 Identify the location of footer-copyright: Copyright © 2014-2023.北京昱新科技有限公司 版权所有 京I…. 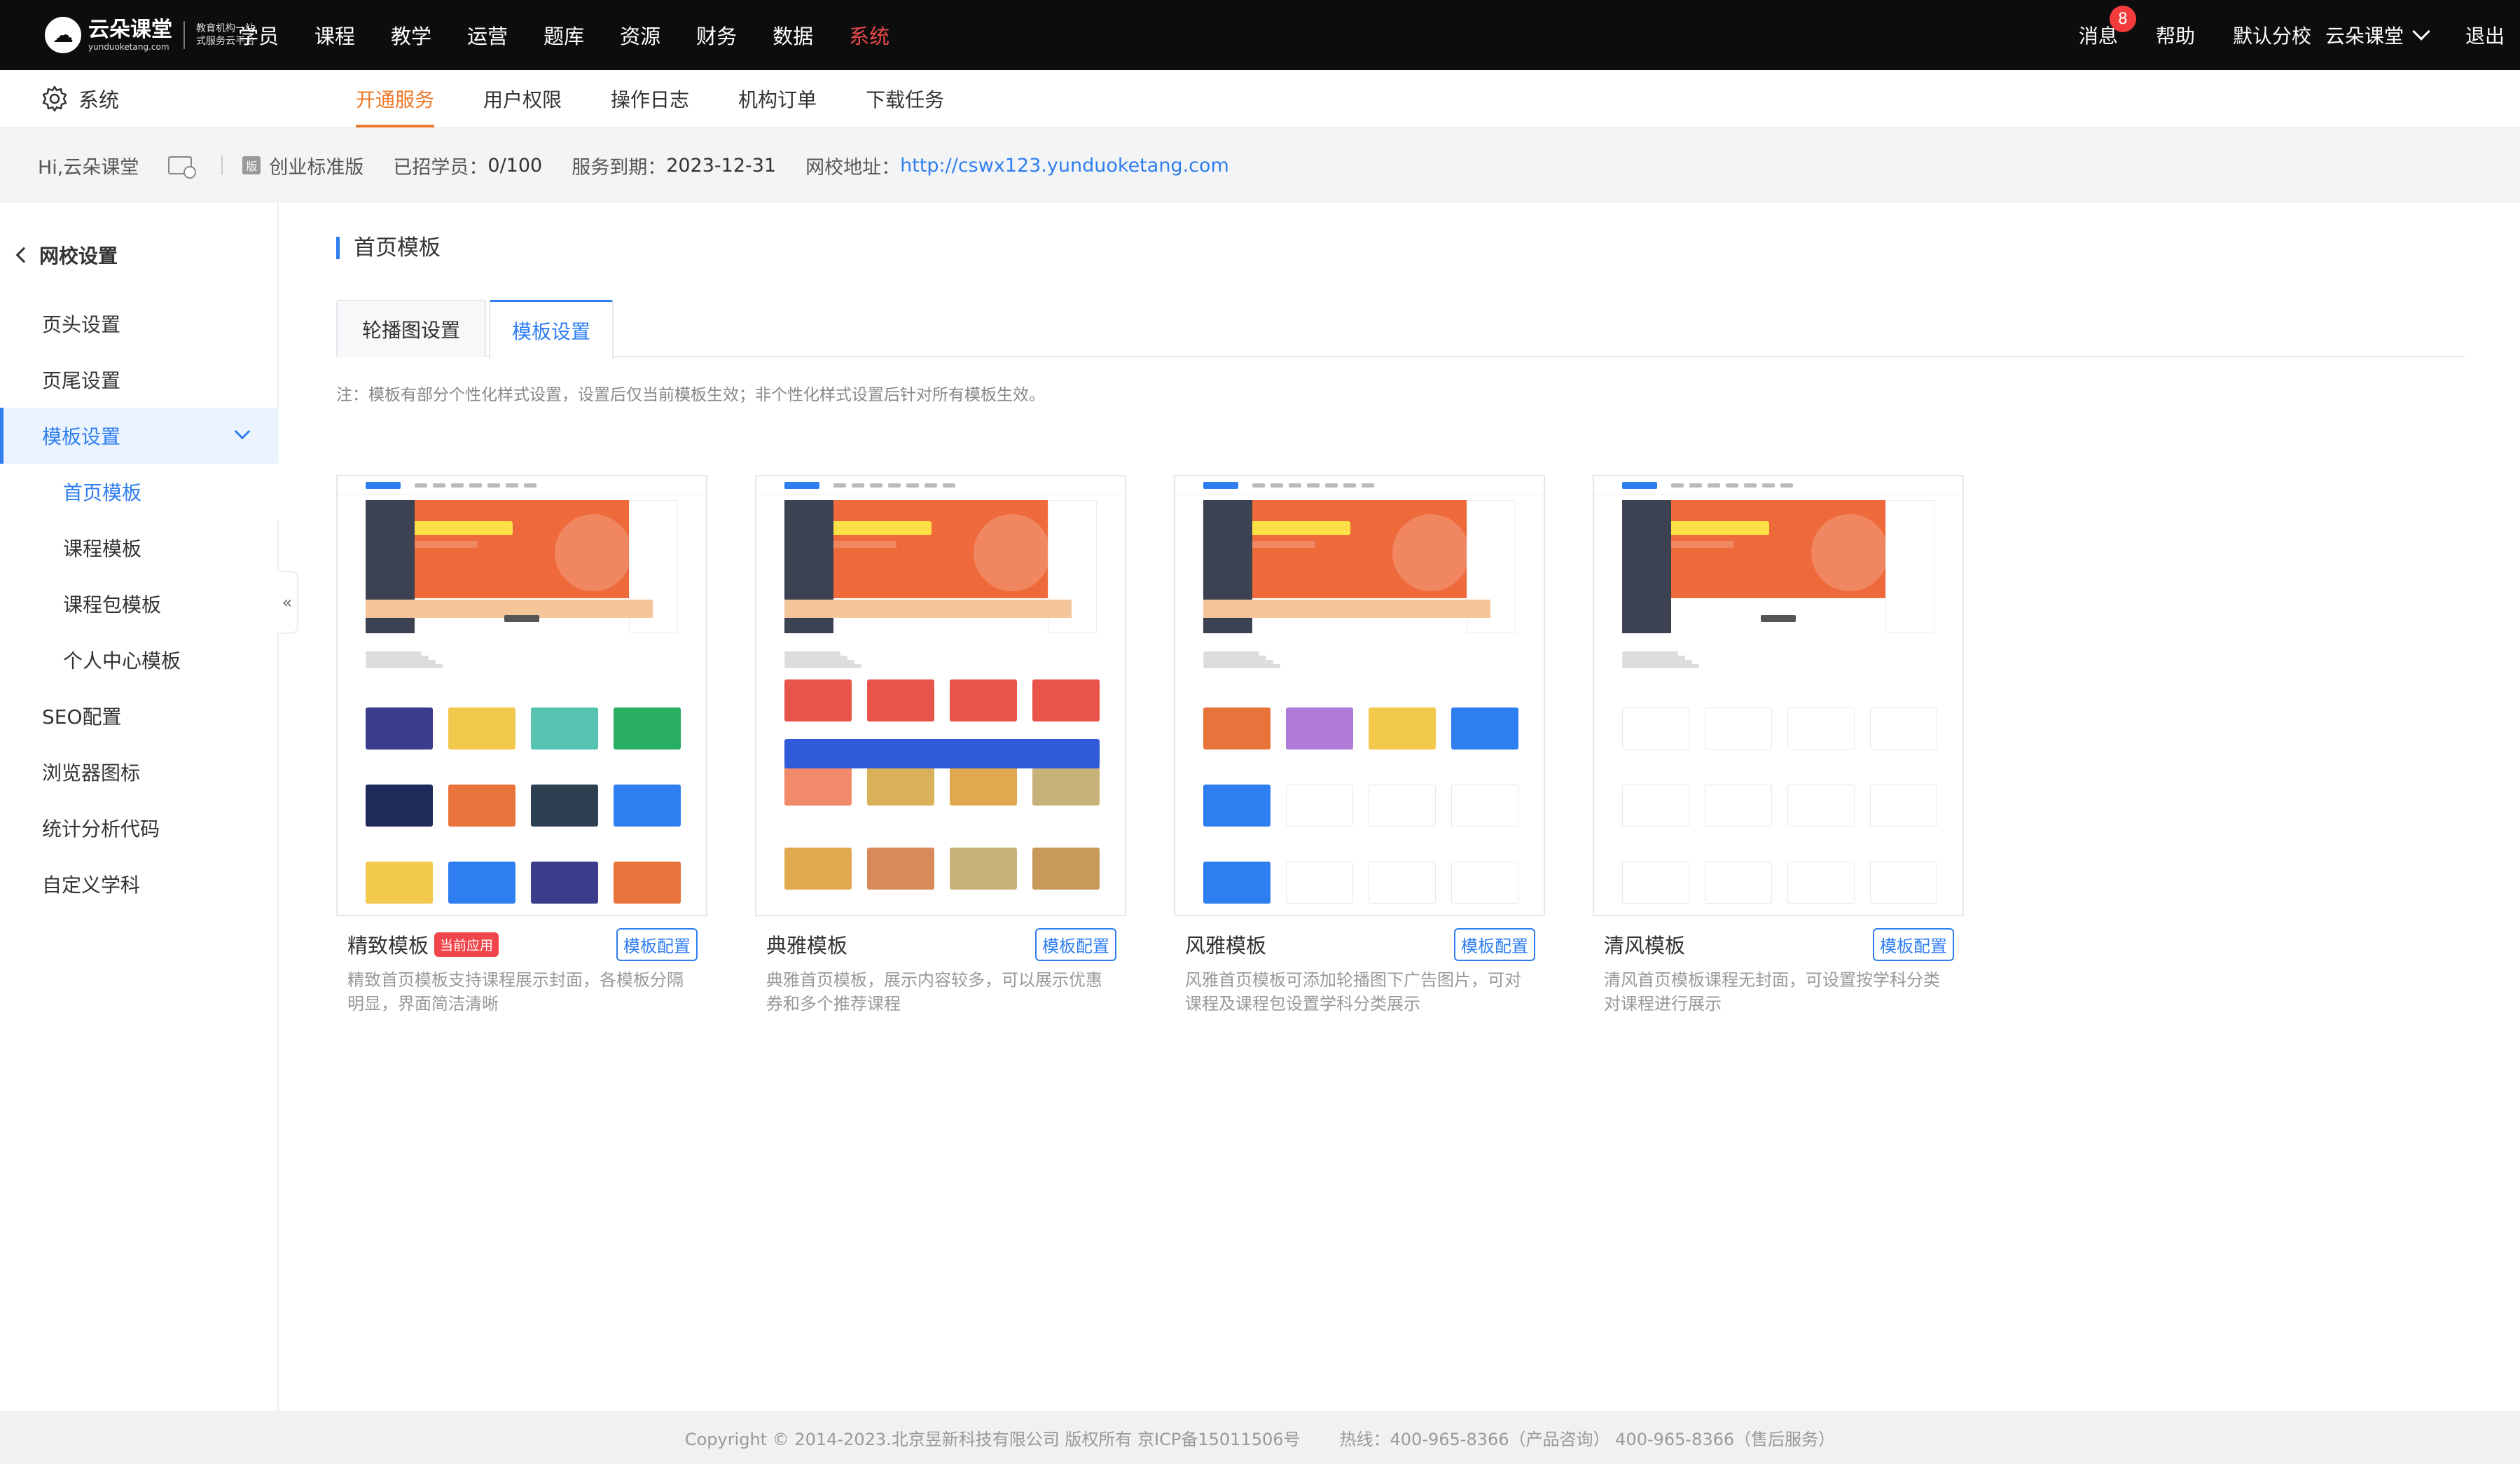
(992, 1439).